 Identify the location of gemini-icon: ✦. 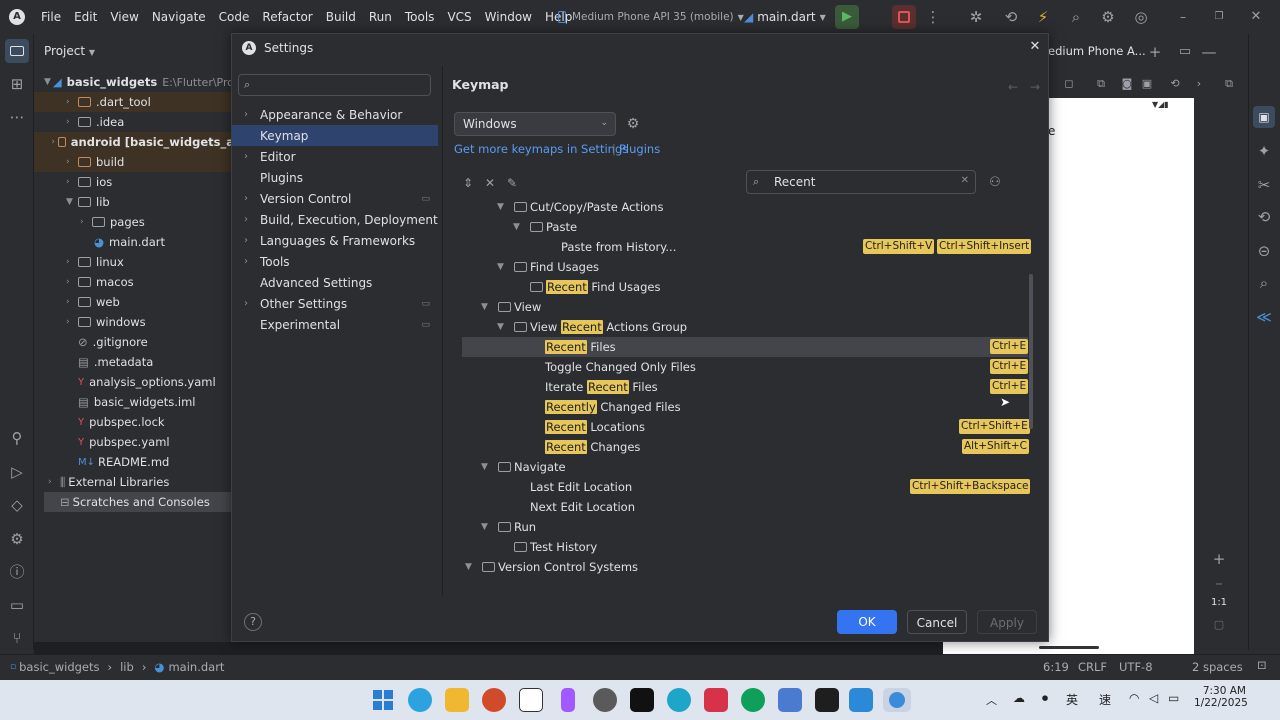
(1264, 151).